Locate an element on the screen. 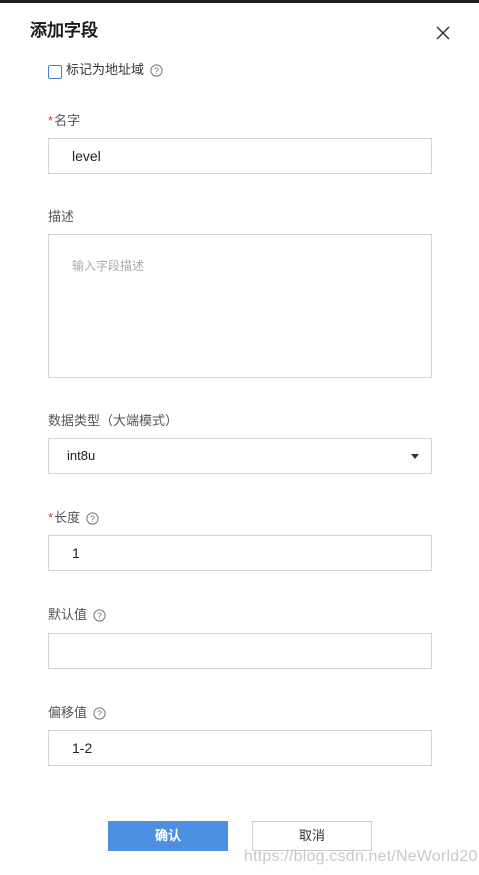 This screenshot has width=479, height=875. mark-address-row: 标记为地址域 ? is located at coordinates (105, 70).